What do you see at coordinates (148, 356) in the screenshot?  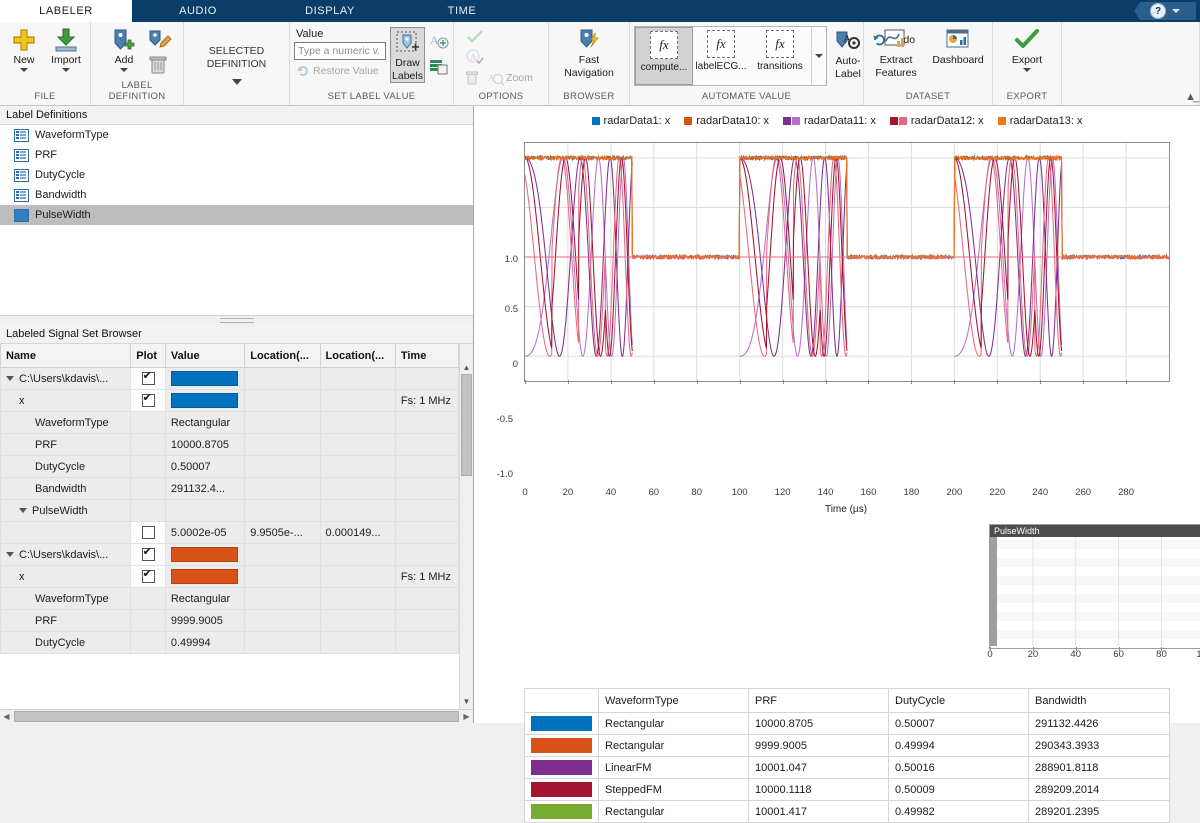 I see `col-plot: Plot` at bounding box center [148, 356].